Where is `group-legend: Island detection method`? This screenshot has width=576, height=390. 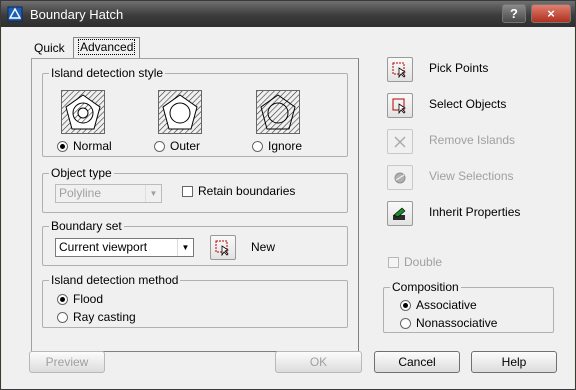 group-legend: Island detection method is located at coordinates (115, 280).